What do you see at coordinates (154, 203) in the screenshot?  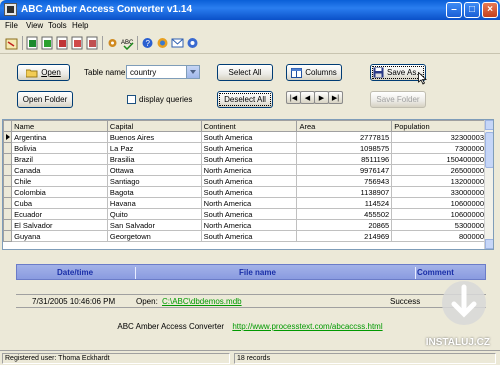 I see `cell-capital: Havana` at bounding box center [154, 203].